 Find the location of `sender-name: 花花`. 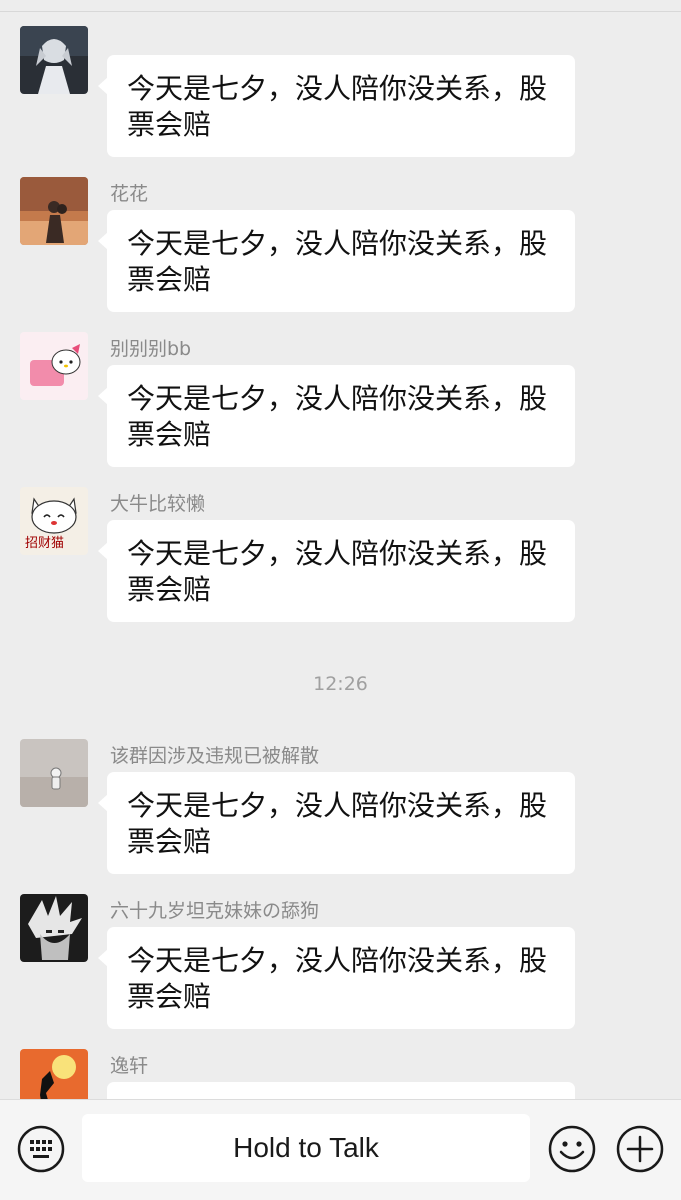

sender-name: 花花 is located at coordinates (129, 194).